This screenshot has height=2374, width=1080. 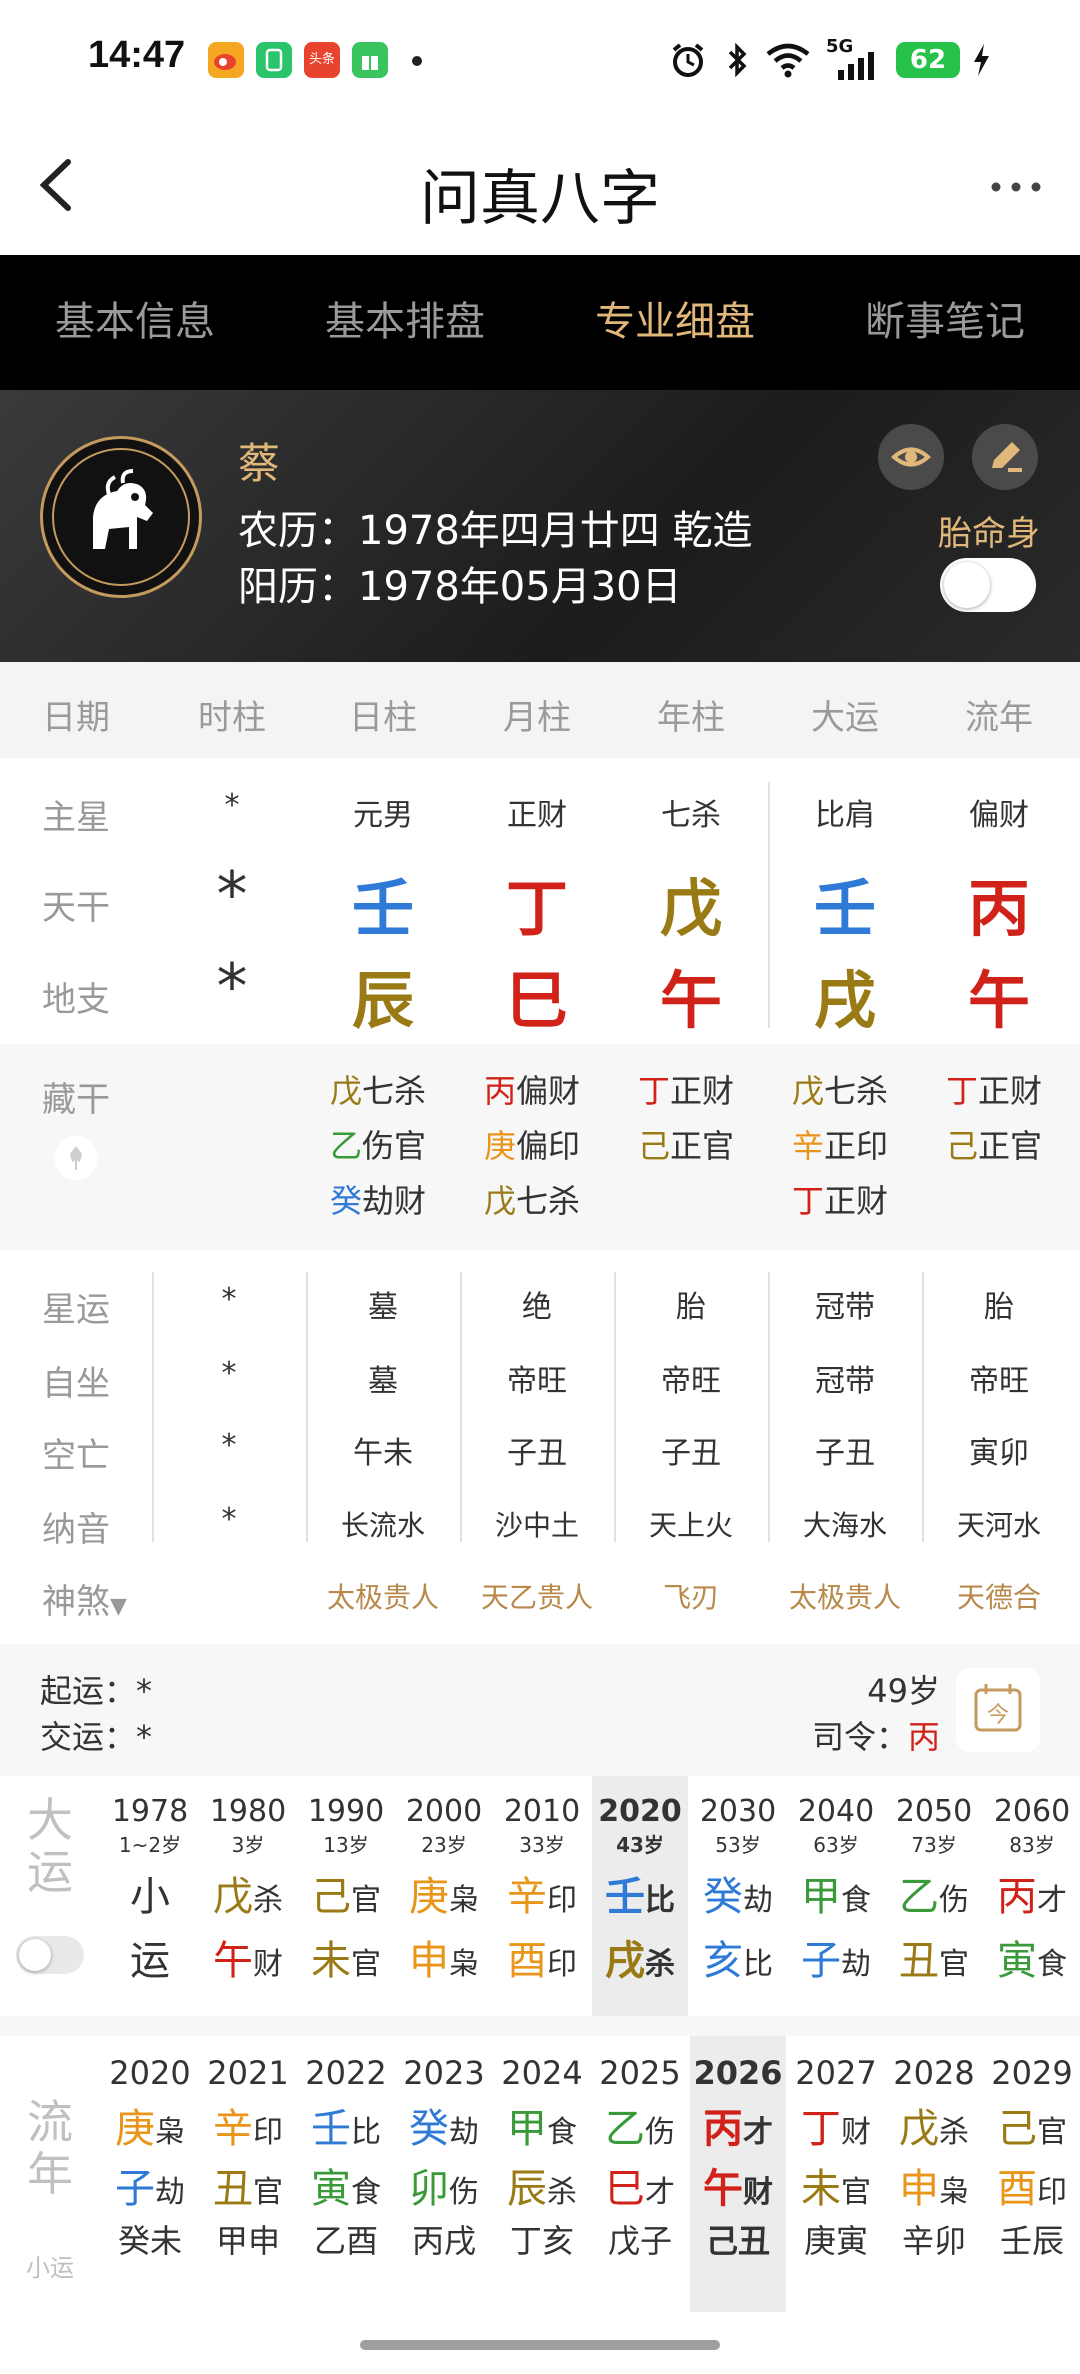 I want to click on liunian-stem: 丁财, so click(x=836, y=2129).